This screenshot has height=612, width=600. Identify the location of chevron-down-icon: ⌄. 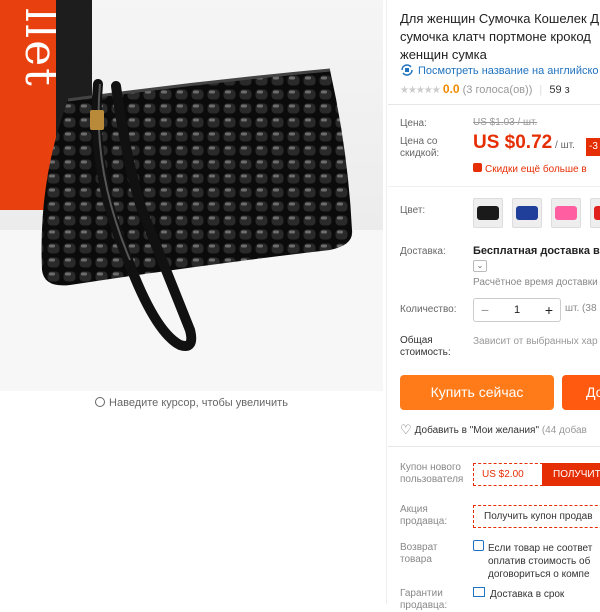
(480, 266).